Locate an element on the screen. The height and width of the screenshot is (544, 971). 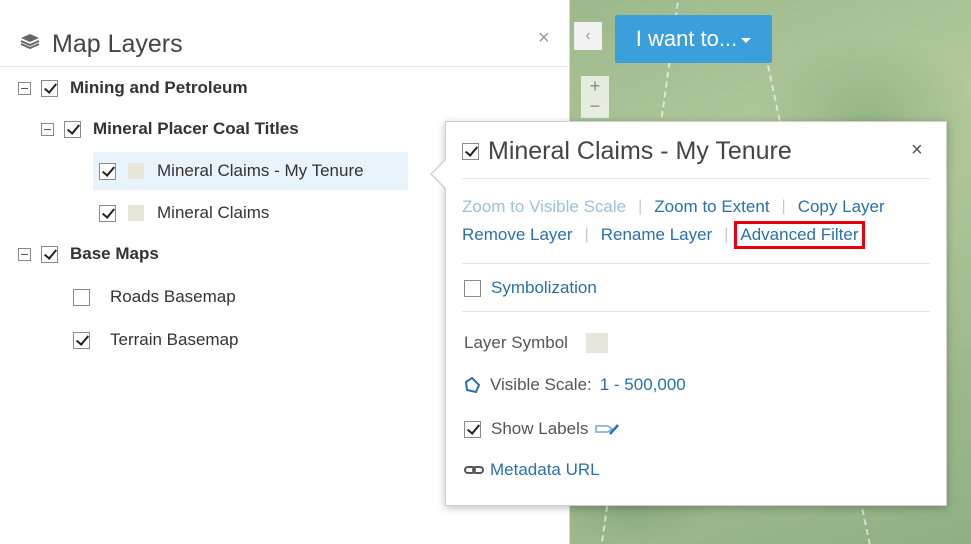
show-labels-label: Show Labels is located at coordinates (540, 428).